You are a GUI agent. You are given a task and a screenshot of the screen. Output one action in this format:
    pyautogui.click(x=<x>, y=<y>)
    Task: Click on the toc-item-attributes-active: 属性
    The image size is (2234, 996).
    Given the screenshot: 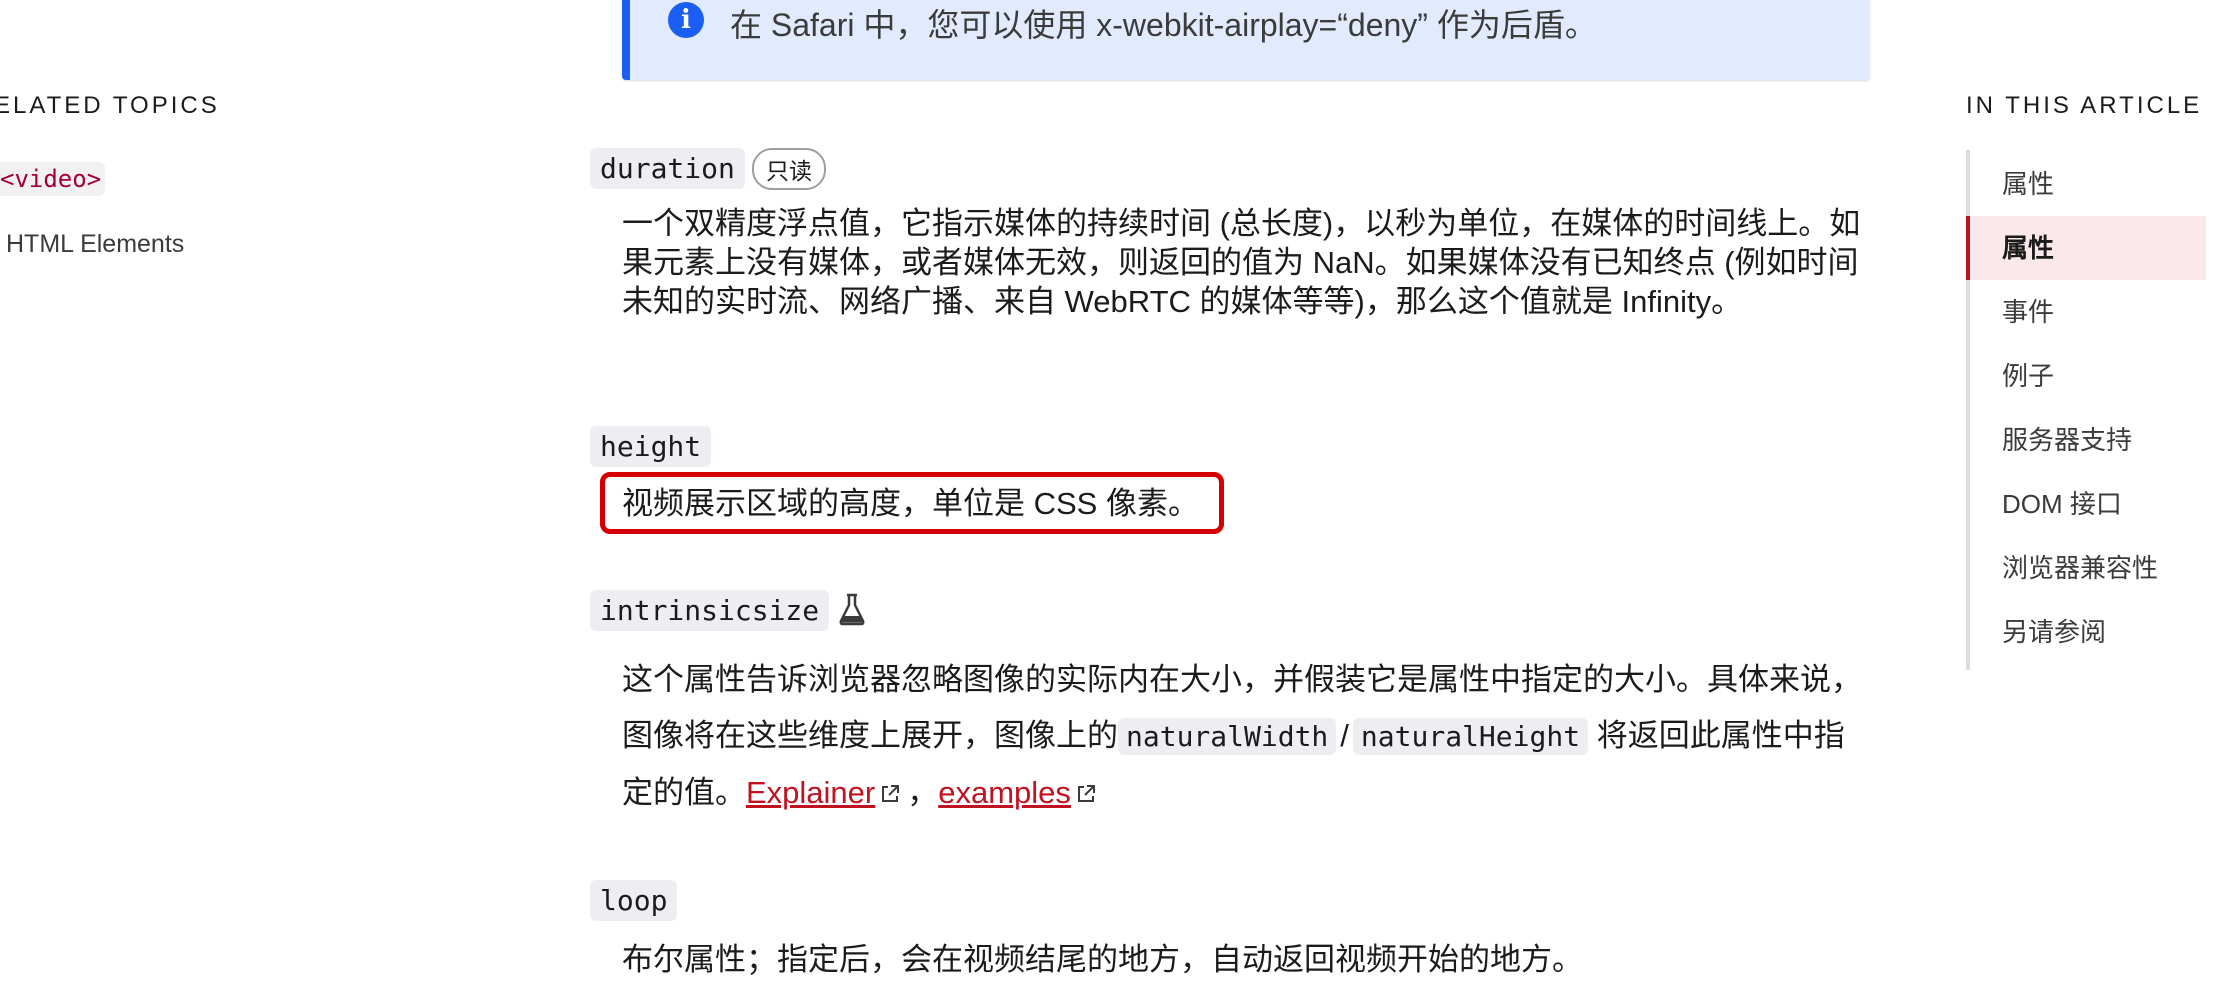 What is the action you would take?
    pyautogui.click(x=2086, y=248)
    